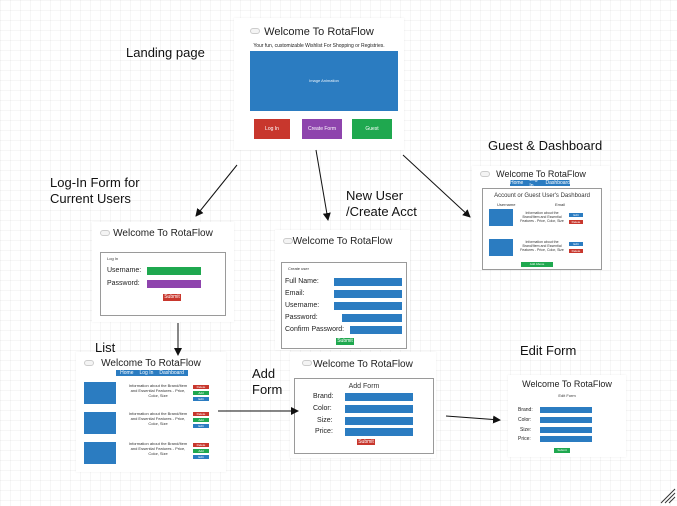 This screenshot has width=677, height=506. Describe the element at coordinates (216, 190) in the screenshot. I see `arrow-landing-to-login` at that location.